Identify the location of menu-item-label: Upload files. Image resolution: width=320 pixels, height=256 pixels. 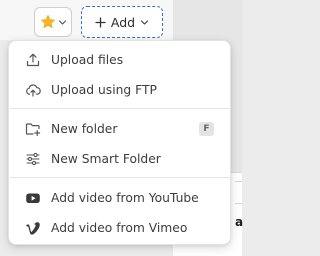
(87, 60).